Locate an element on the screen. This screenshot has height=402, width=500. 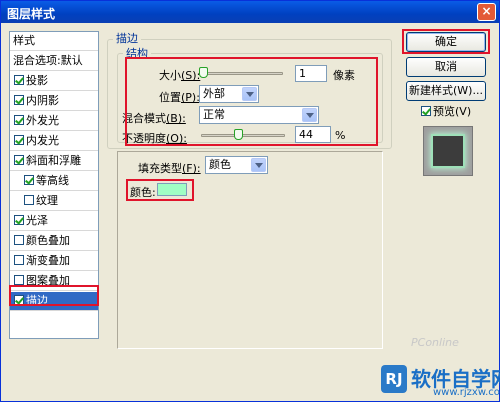
style-item-gradient-overlay: 渐变叠加 is located at coordinates (54, 261).